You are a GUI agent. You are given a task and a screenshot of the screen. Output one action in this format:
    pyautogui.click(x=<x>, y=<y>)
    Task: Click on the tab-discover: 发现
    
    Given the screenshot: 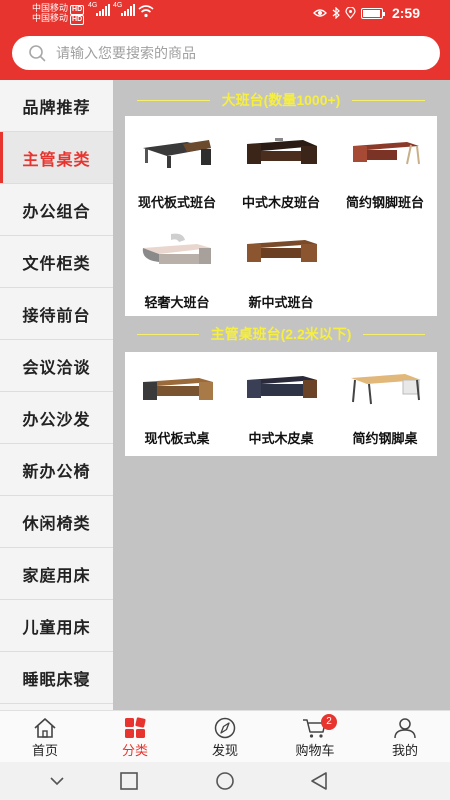 What is the action you would take?
    pyautogui.click(x=225, y=737)
    